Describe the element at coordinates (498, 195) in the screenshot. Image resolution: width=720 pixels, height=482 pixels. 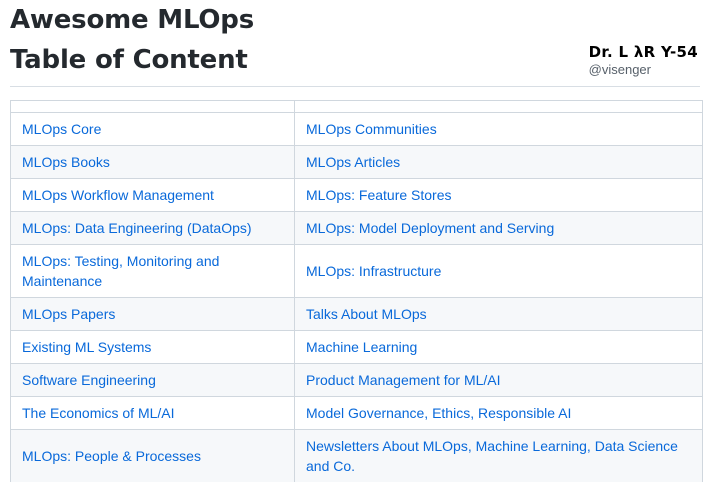
I see `toc-cell-right: MLOps: Feature Stores` at that location.